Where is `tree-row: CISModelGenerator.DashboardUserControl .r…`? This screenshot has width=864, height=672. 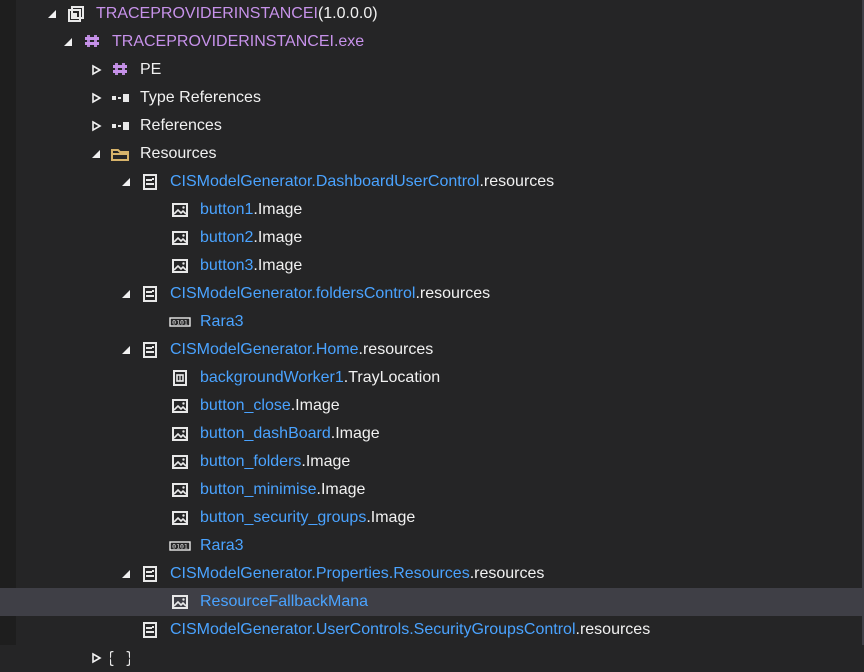
tree-row: CISModelGenerator.DashboardUserControl .r… is located at coordinates (432, 182).